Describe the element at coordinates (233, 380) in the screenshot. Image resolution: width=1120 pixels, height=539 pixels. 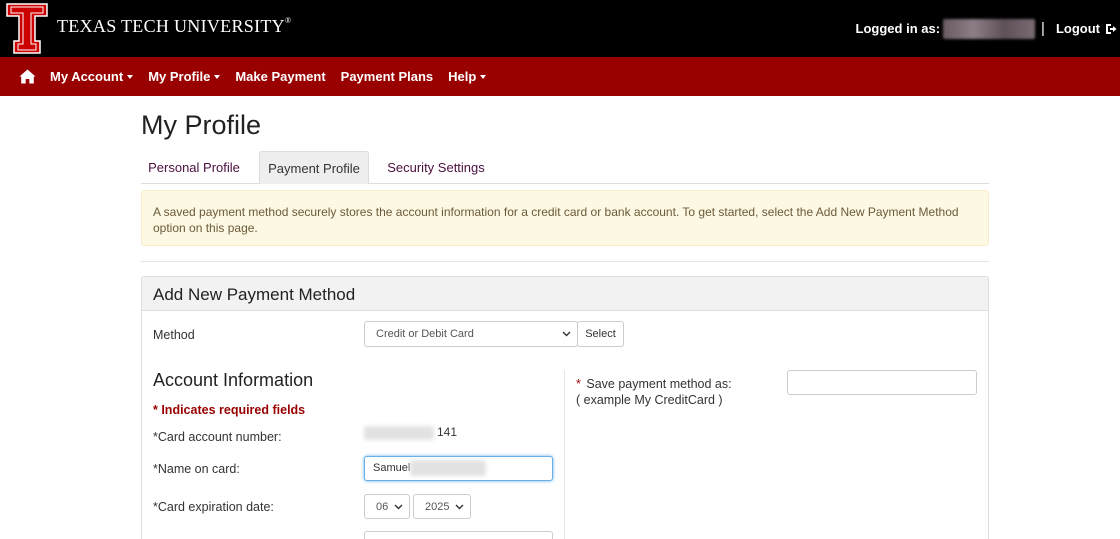
I see `account-information-heading: Account Information` at that location.